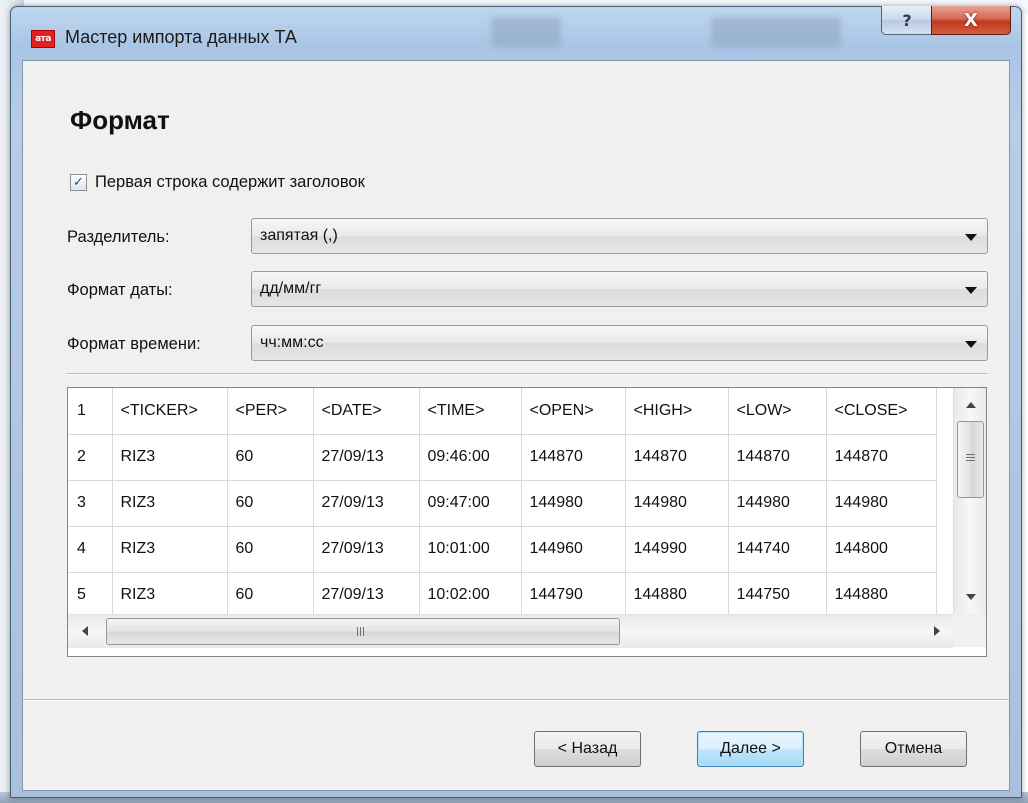  I want to click on row-number-cell: 2, so click(90, 457).